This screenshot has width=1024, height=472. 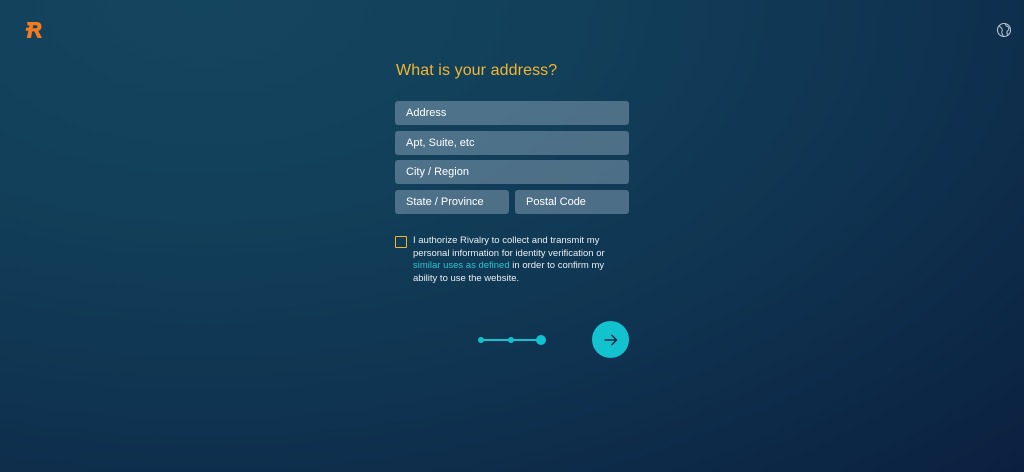 I want to click on similar-uses-link: similar uses as defined, so click(x=461, y=265).